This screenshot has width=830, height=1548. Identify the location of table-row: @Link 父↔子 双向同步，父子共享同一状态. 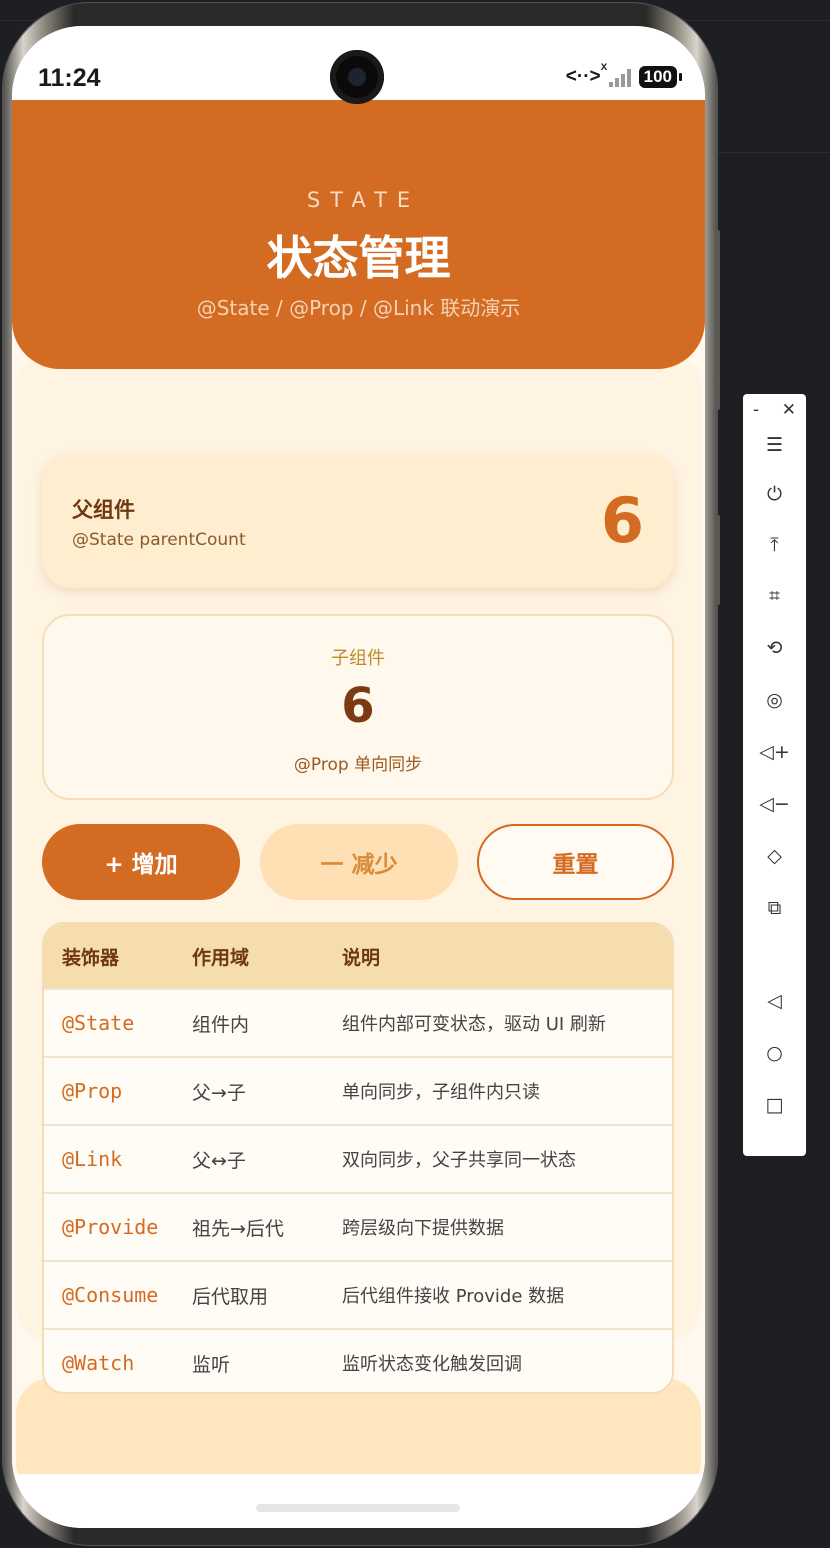
(358, 1158).